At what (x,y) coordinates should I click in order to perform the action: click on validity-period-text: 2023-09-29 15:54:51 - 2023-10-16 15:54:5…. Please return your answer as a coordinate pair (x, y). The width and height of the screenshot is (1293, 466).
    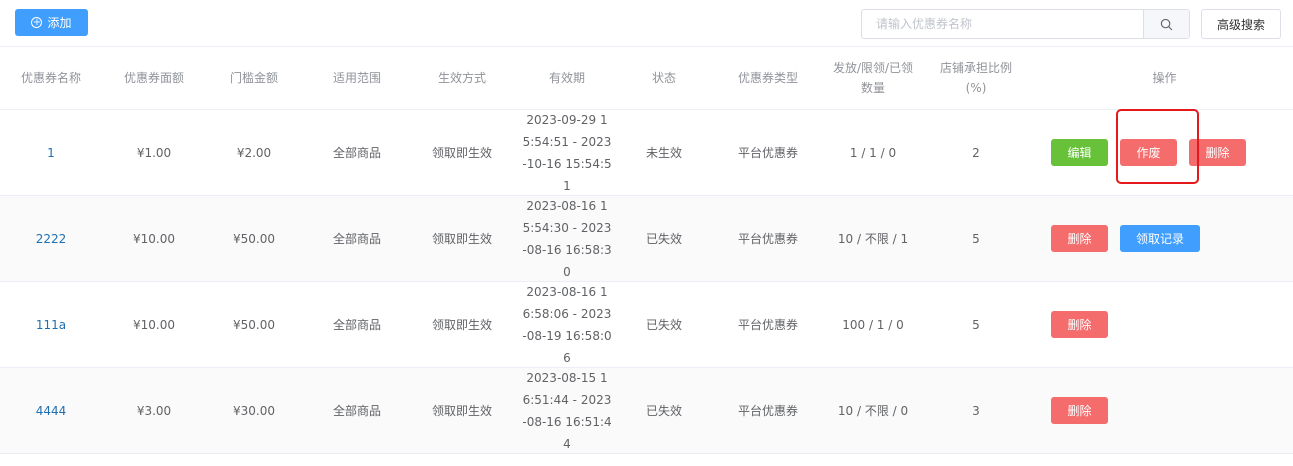
    Looking at the image, I should click on (567, 152).